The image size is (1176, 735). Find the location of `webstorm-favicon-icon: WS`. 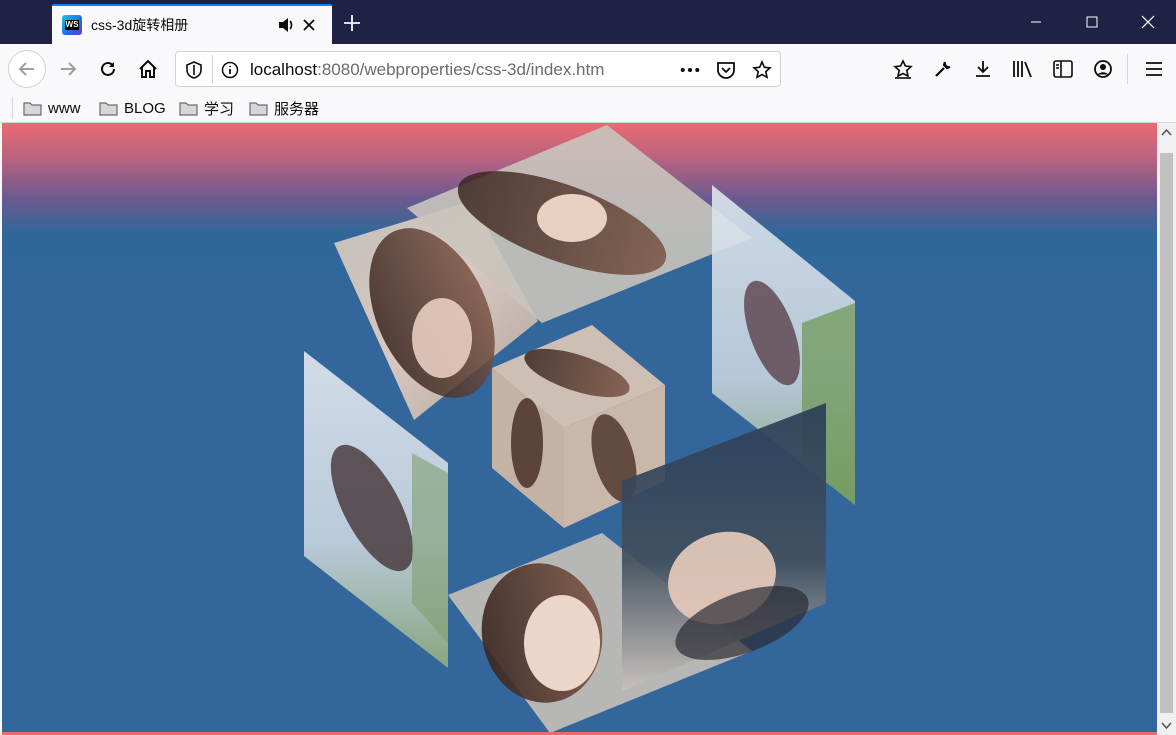

webstorm-favicon-icon: WS is located at coordinates (72, 25).